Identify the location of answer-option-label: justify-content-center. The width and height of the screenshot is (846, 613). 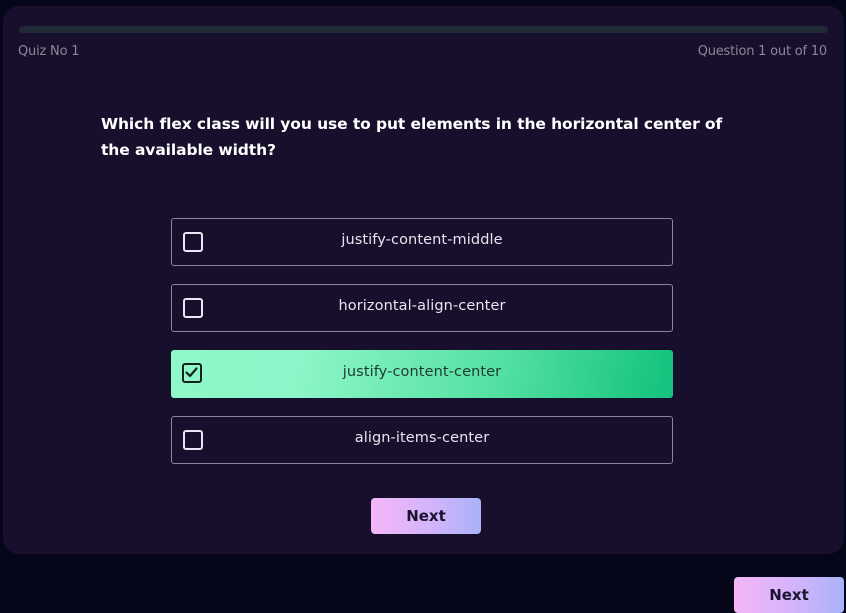
(422, 372).